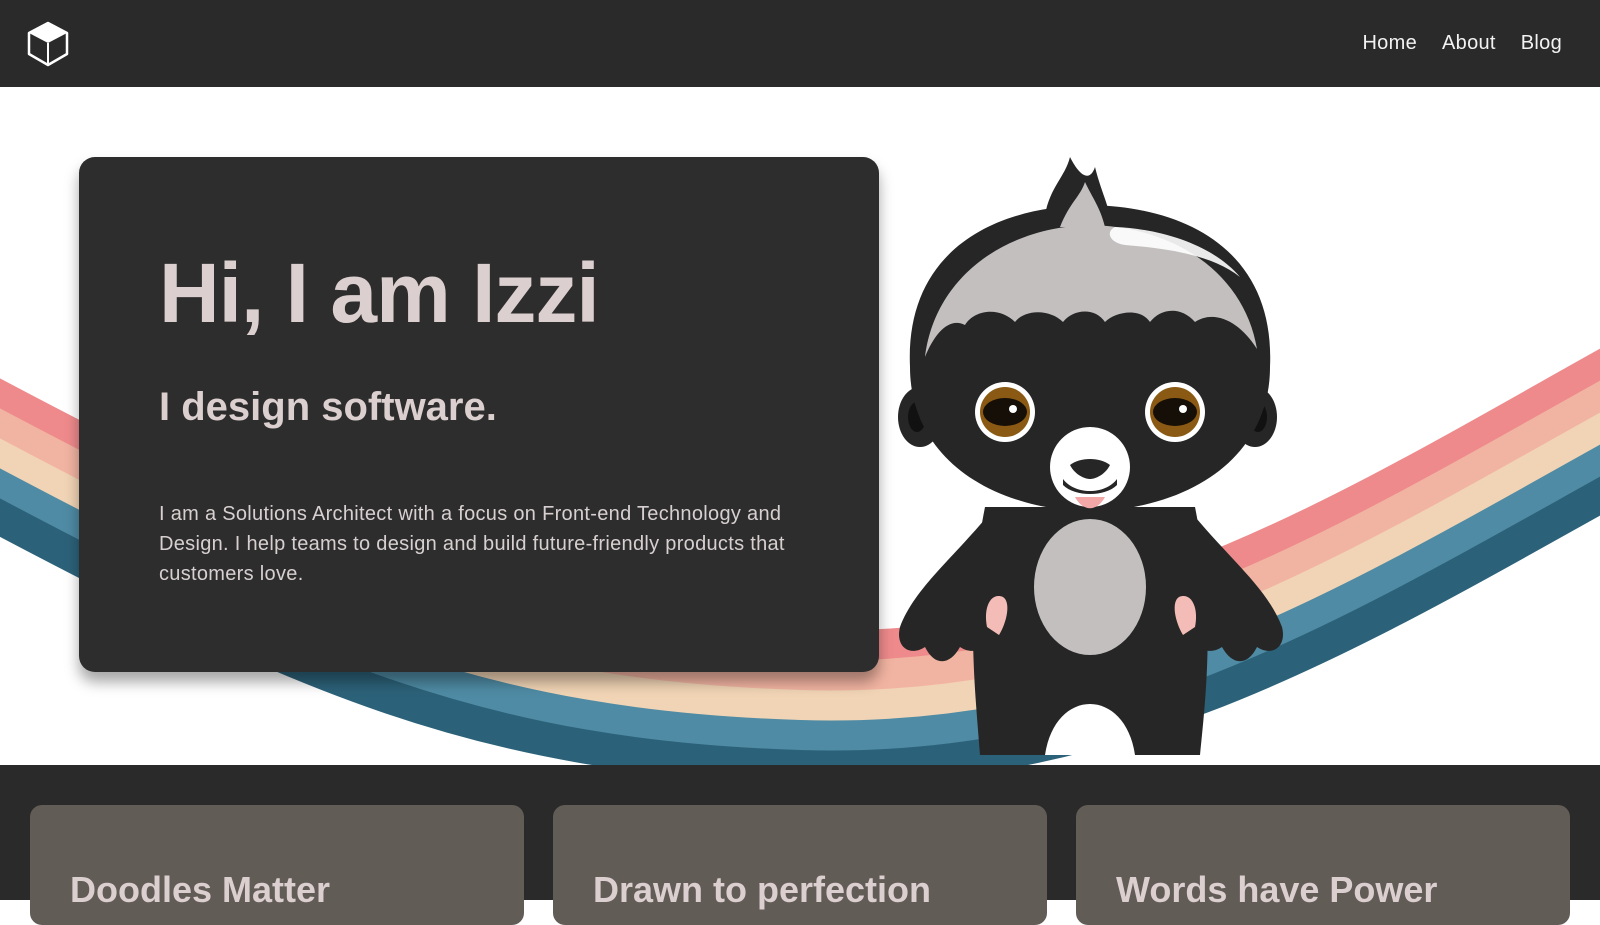 Image resolution: width=1600 pixels, height=925 pixels. What do you see at coordinates (800, 43) in the screenshot?
I see `top-navbar: Home About Blog` at bounding box center [800, 43].